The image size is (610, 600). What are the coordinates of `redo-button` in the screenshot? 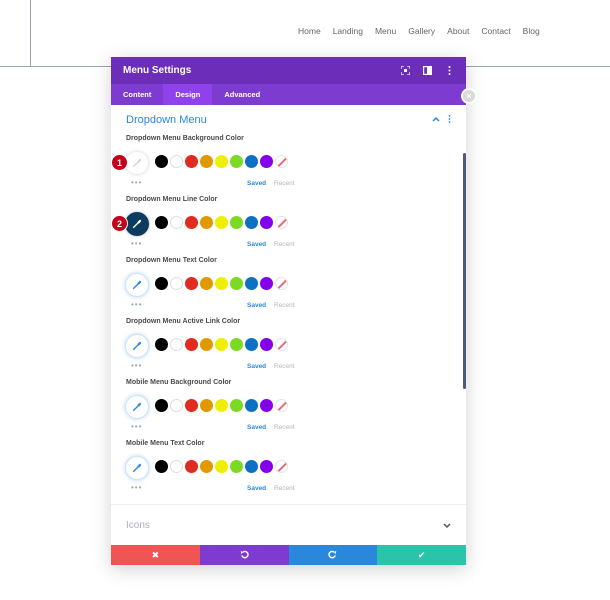 It's located at (333, 555).